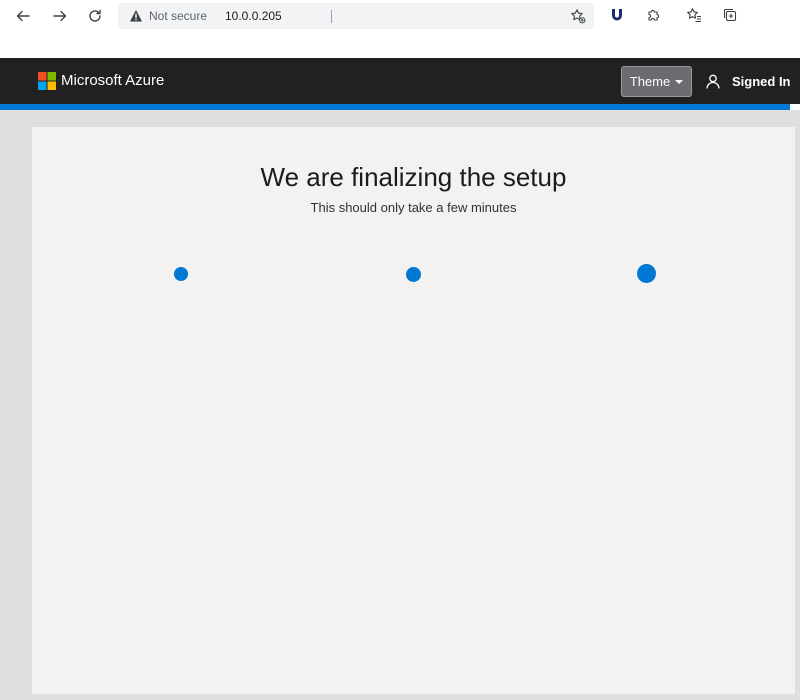 The width and height of the screenshot is (800, 700). I want to click on page-subtitle: This should only take a few minutes, so click(413, 207).